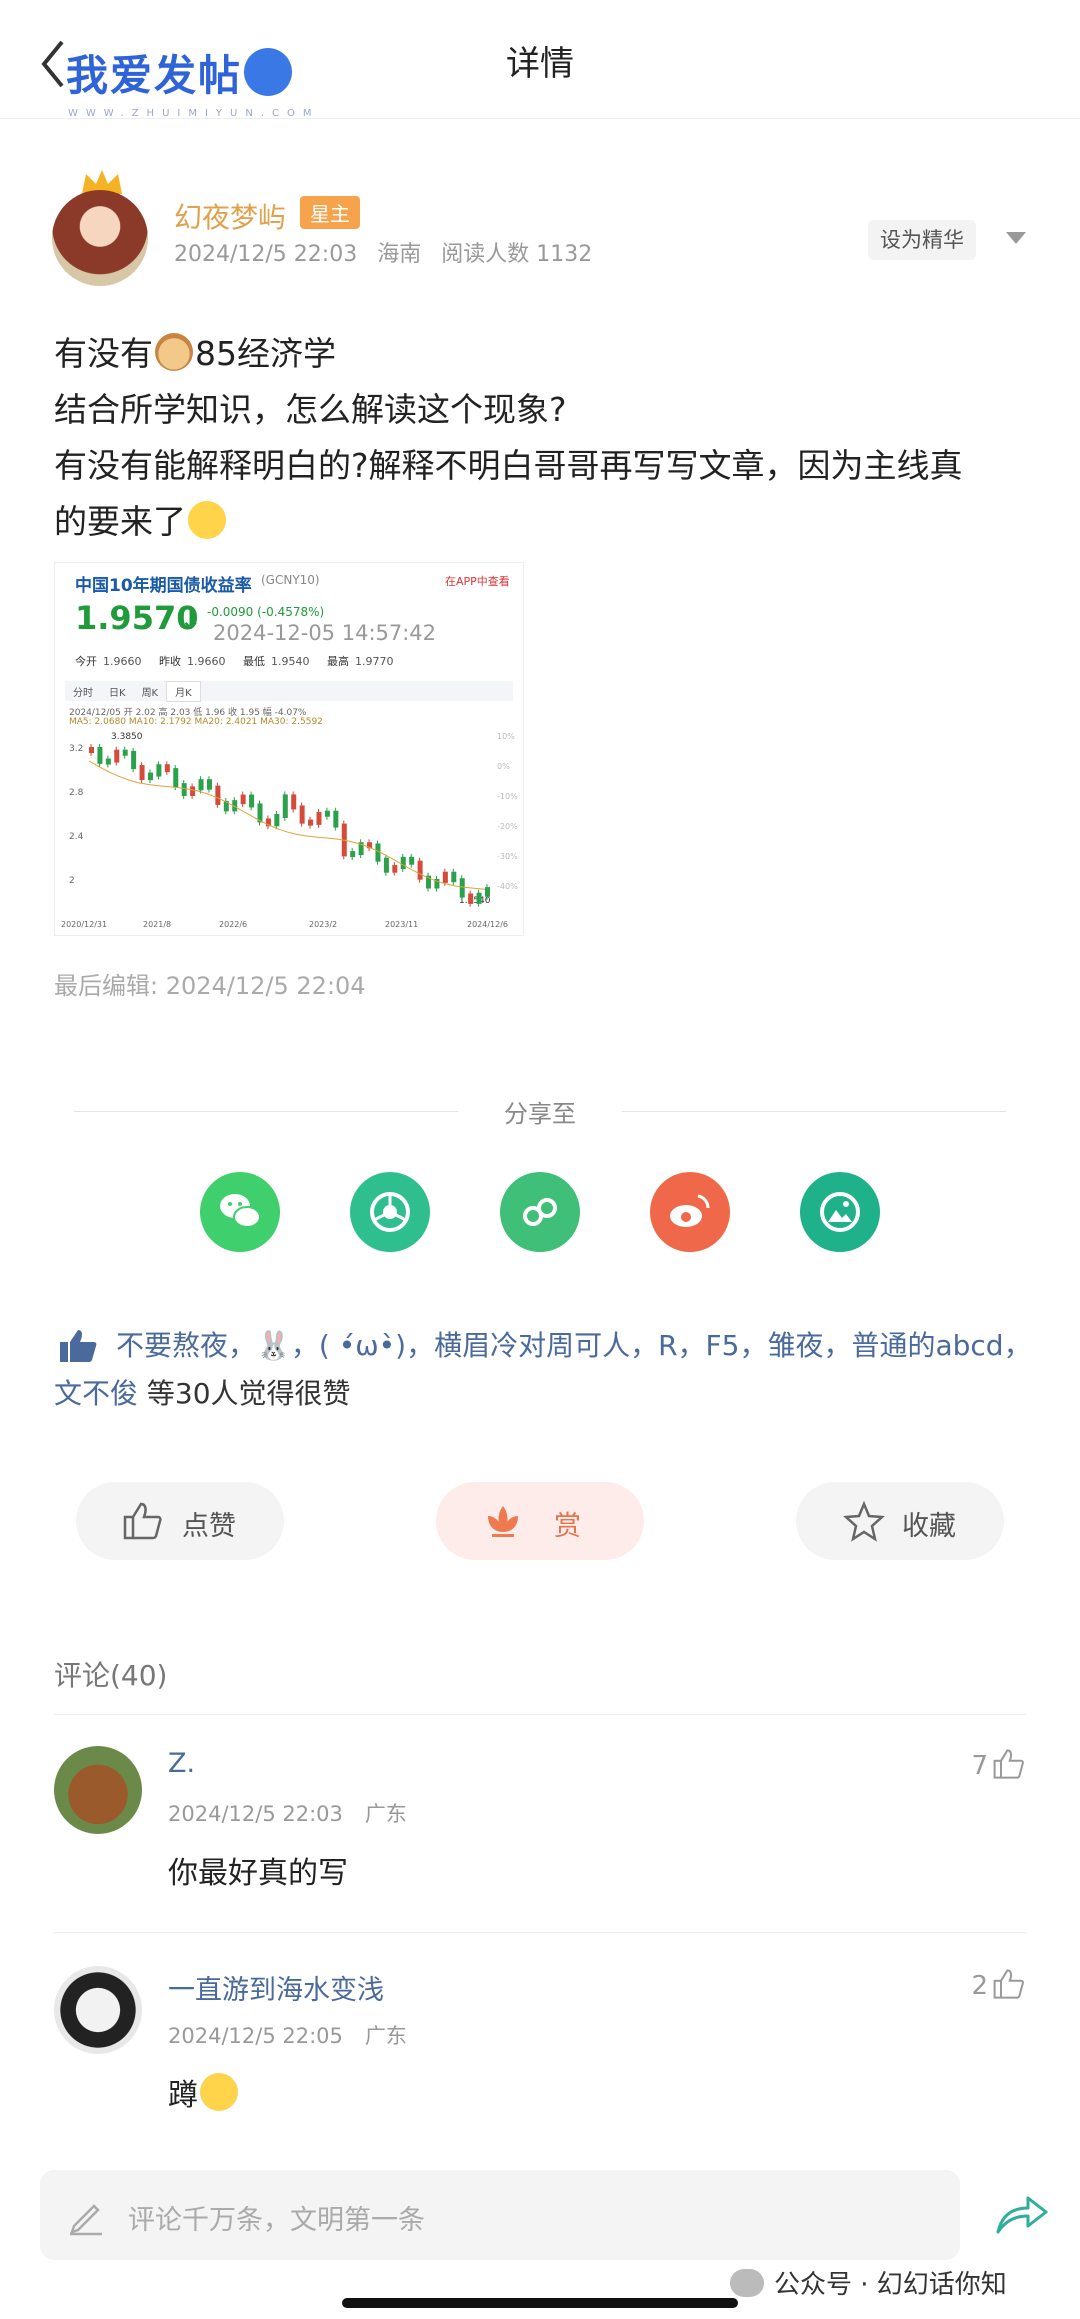 The width and height of the screenshot is (1080, 2319). Describe the element at coordinates (84, 924) in the screenshot. I see `x-tick: 2020/12/31` at that location.